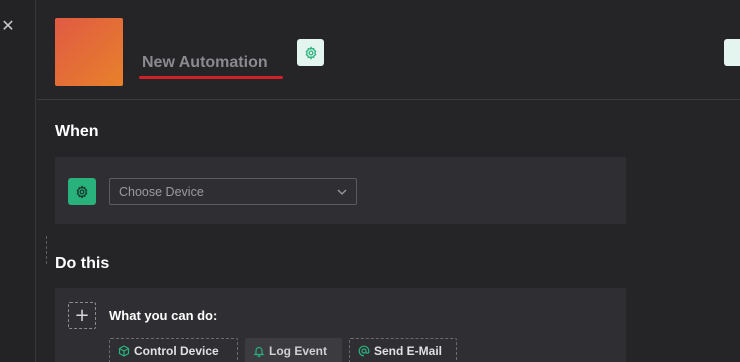  Describe the element at coordinates (408, 351) in the screenshot. I see `action-label: Send E-Mail` at that location.